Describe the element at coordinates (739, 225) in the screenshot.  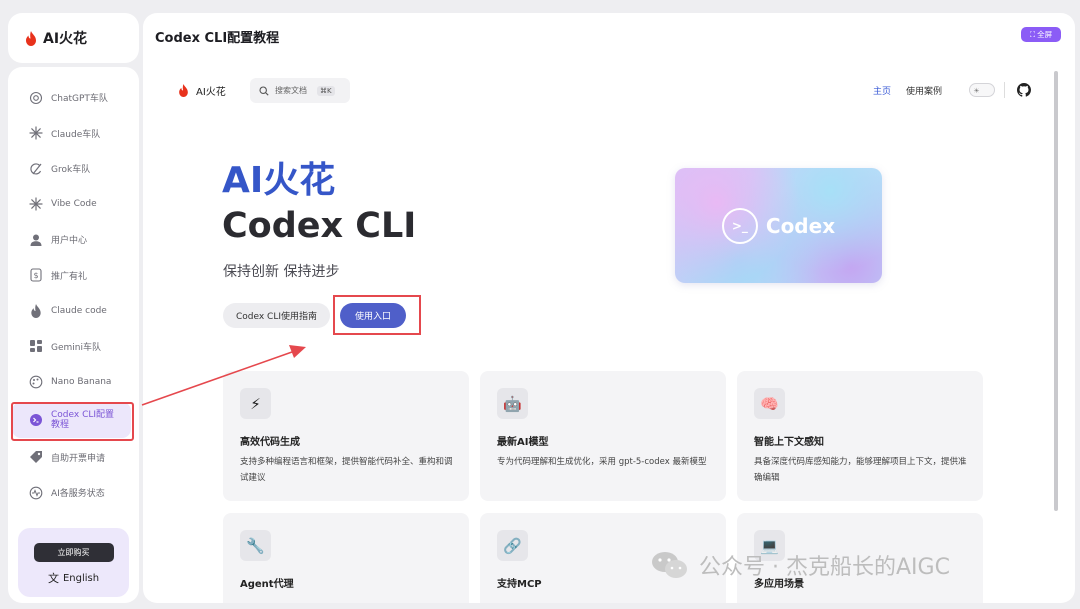
I see `terminal-icon: >_` at that location.